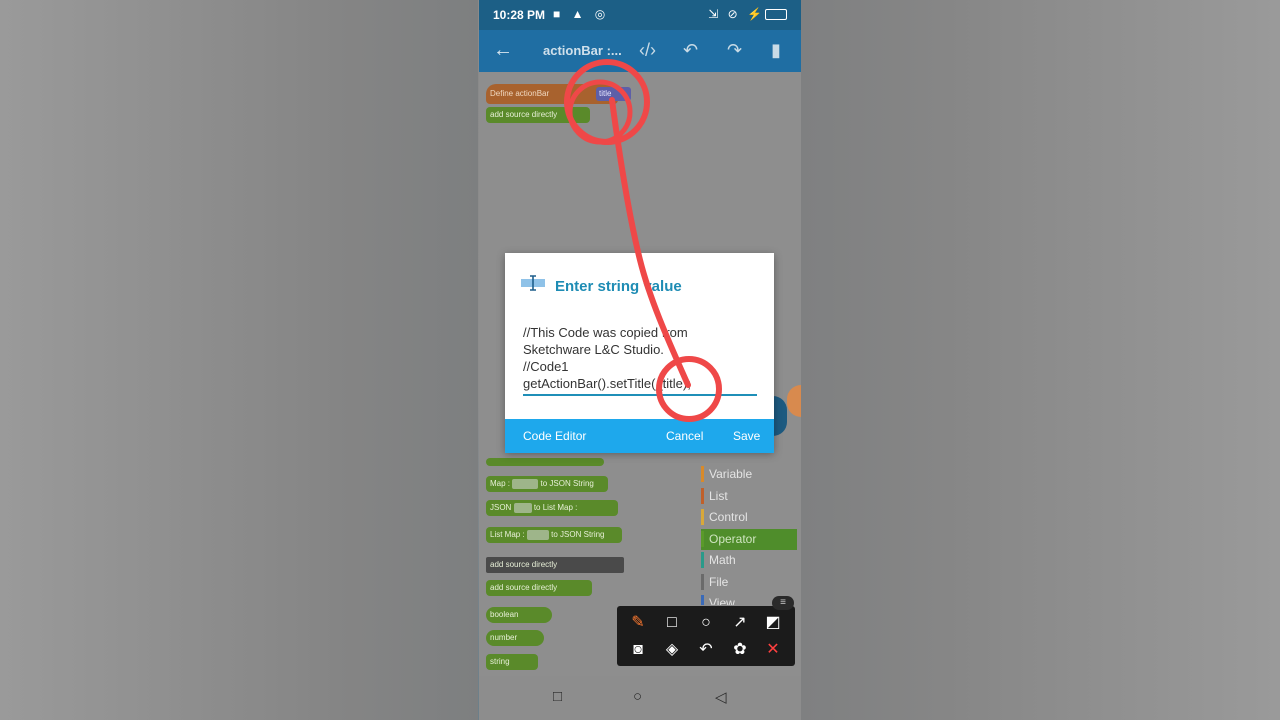 This screenshot has height=720, width=1280. What do you see at coordinates (533, 283) in the screenshot?
I see `text-cursor-icon` at bounding box center [533, 283].